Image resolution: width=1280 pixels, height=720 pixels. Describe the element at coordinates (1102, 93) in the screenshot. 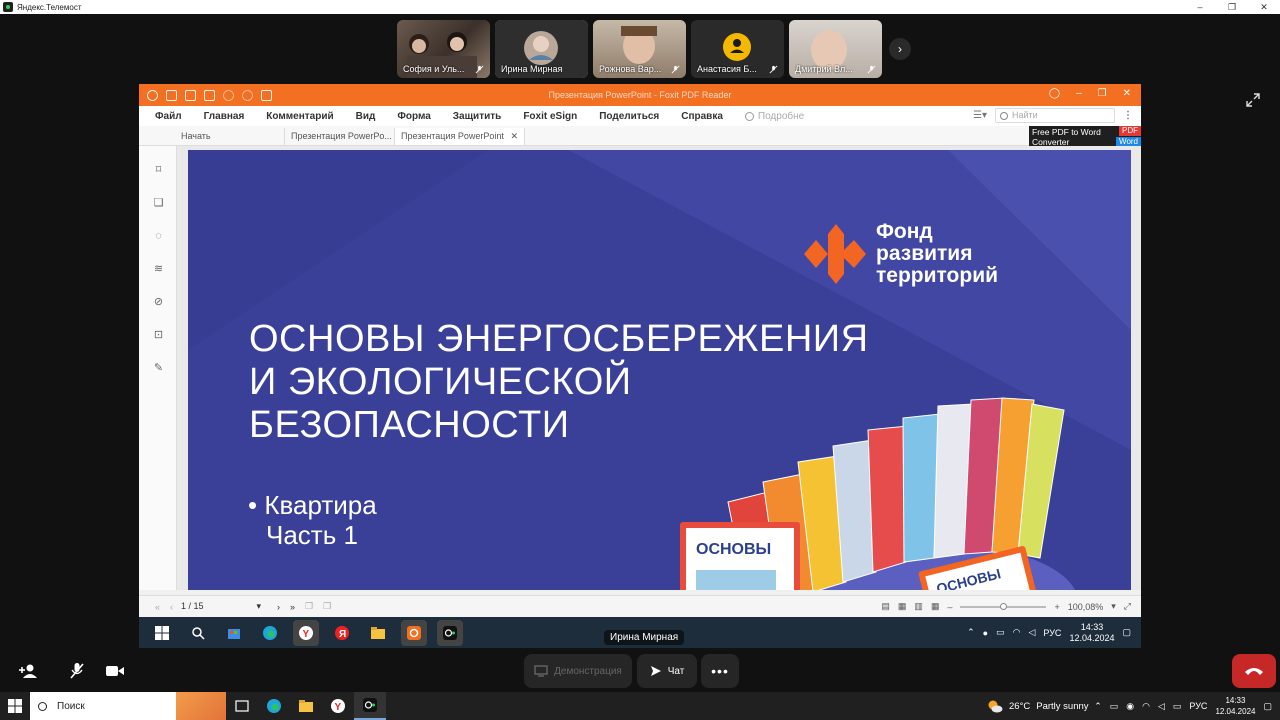

I see `restore-button: ❐` at that location.